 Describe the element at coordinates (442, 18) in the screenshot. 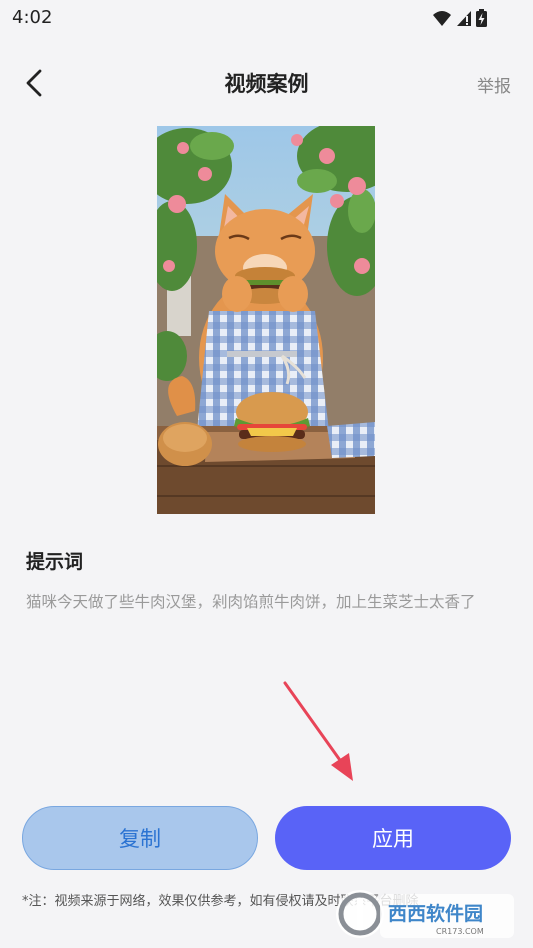

I see `wifi-icon` at that location.